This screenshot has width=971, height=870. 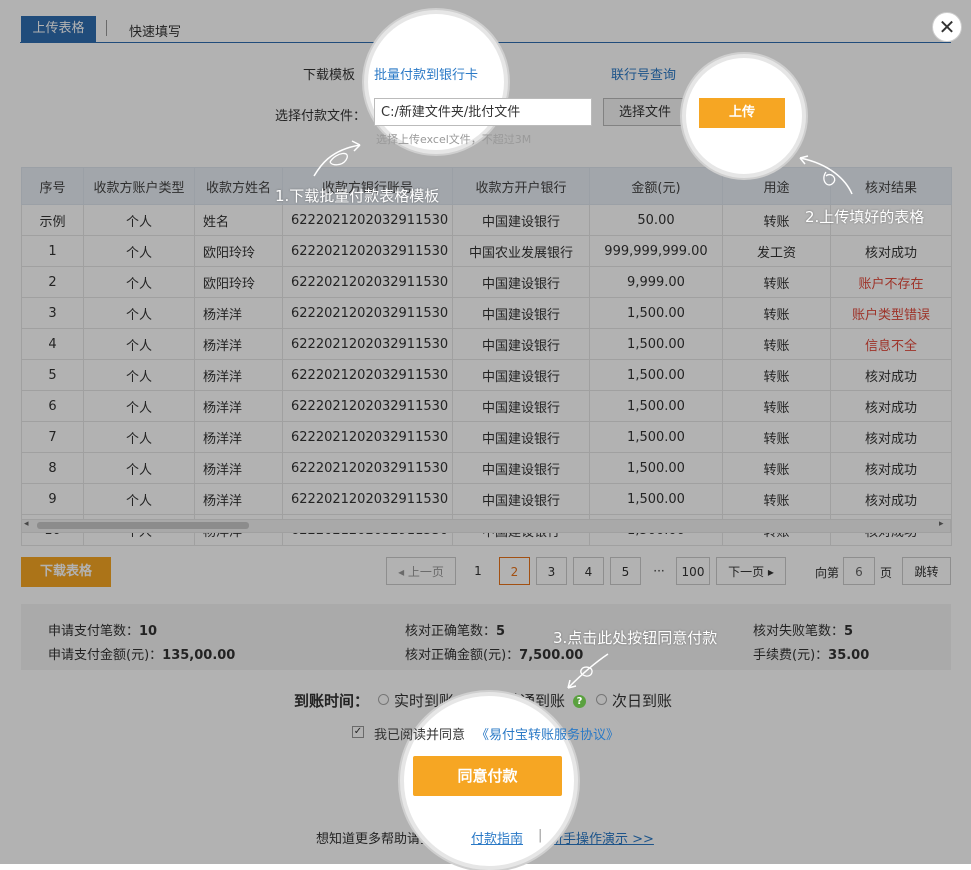 I want to click on table-cell: 8, so click(x=52, y=468).